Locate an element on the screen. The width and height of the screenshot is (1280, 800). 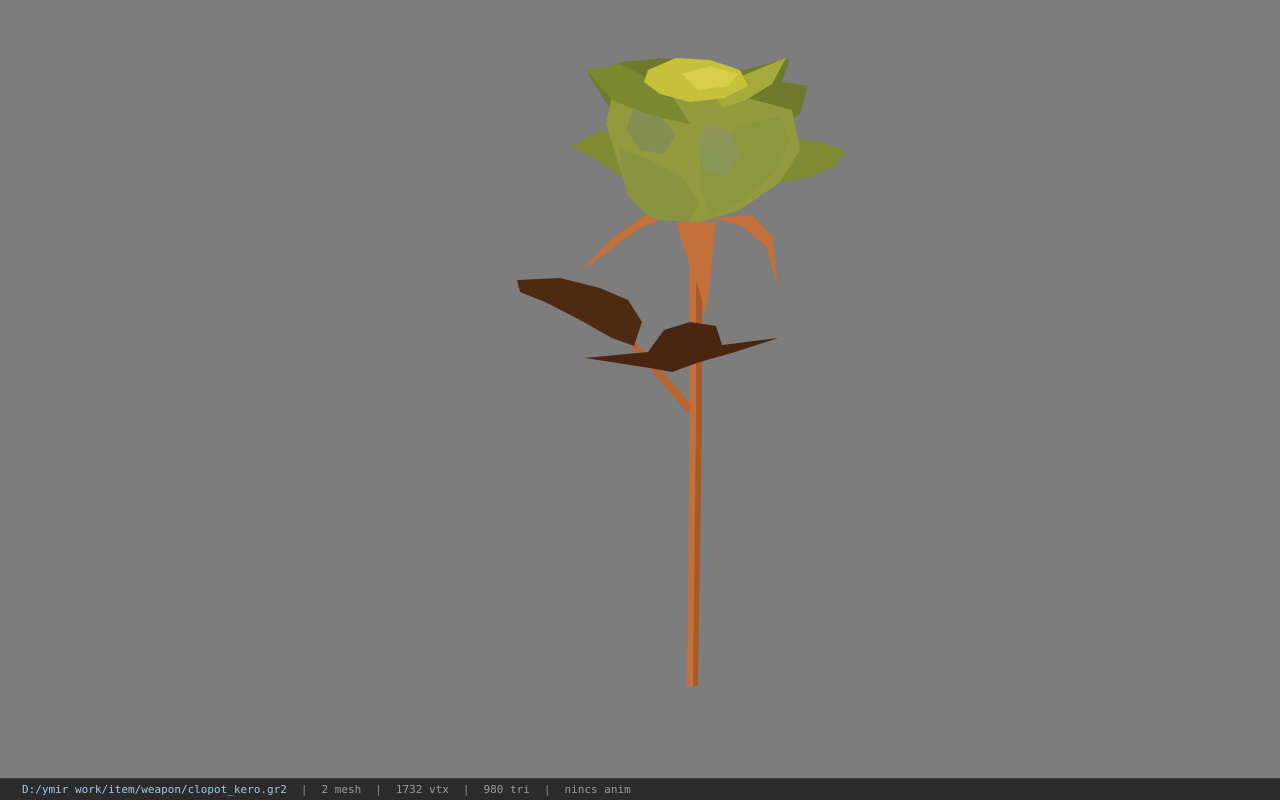
vertex-count: 1732 vtx is located at coordinates (422, 789).